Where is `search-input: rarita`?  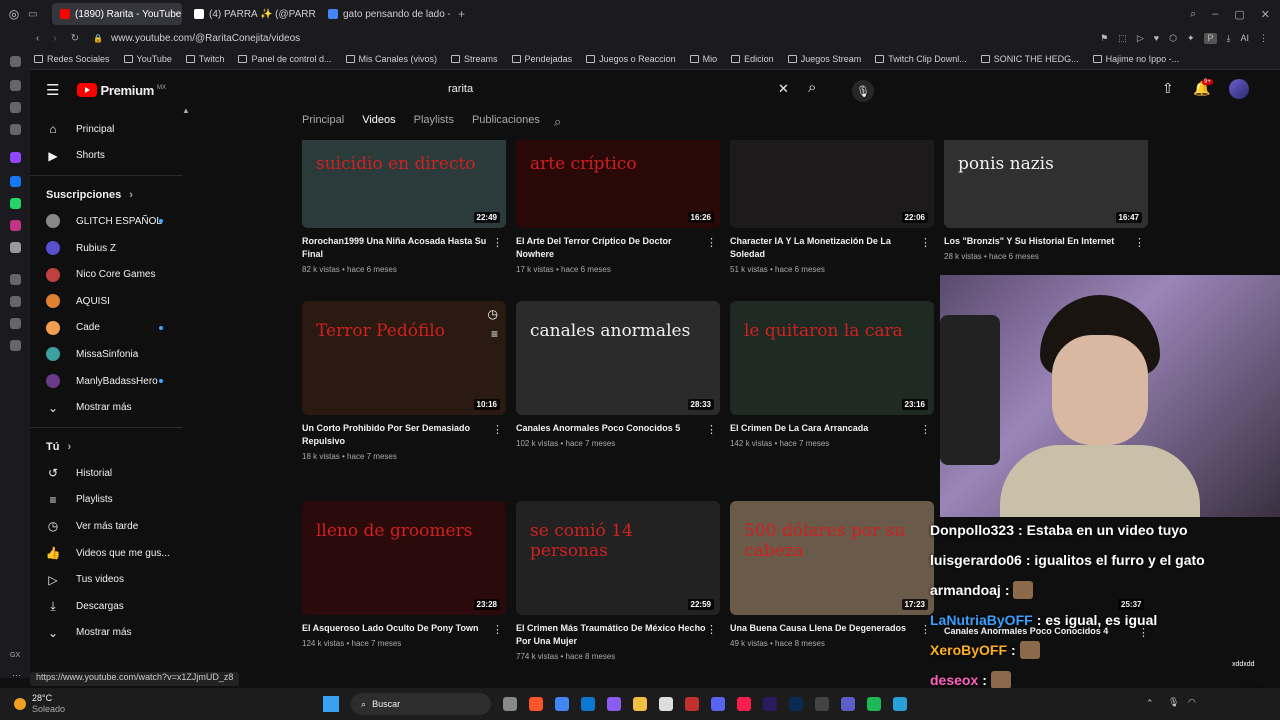 search-input: rarita is located at coordinates (460, 89).